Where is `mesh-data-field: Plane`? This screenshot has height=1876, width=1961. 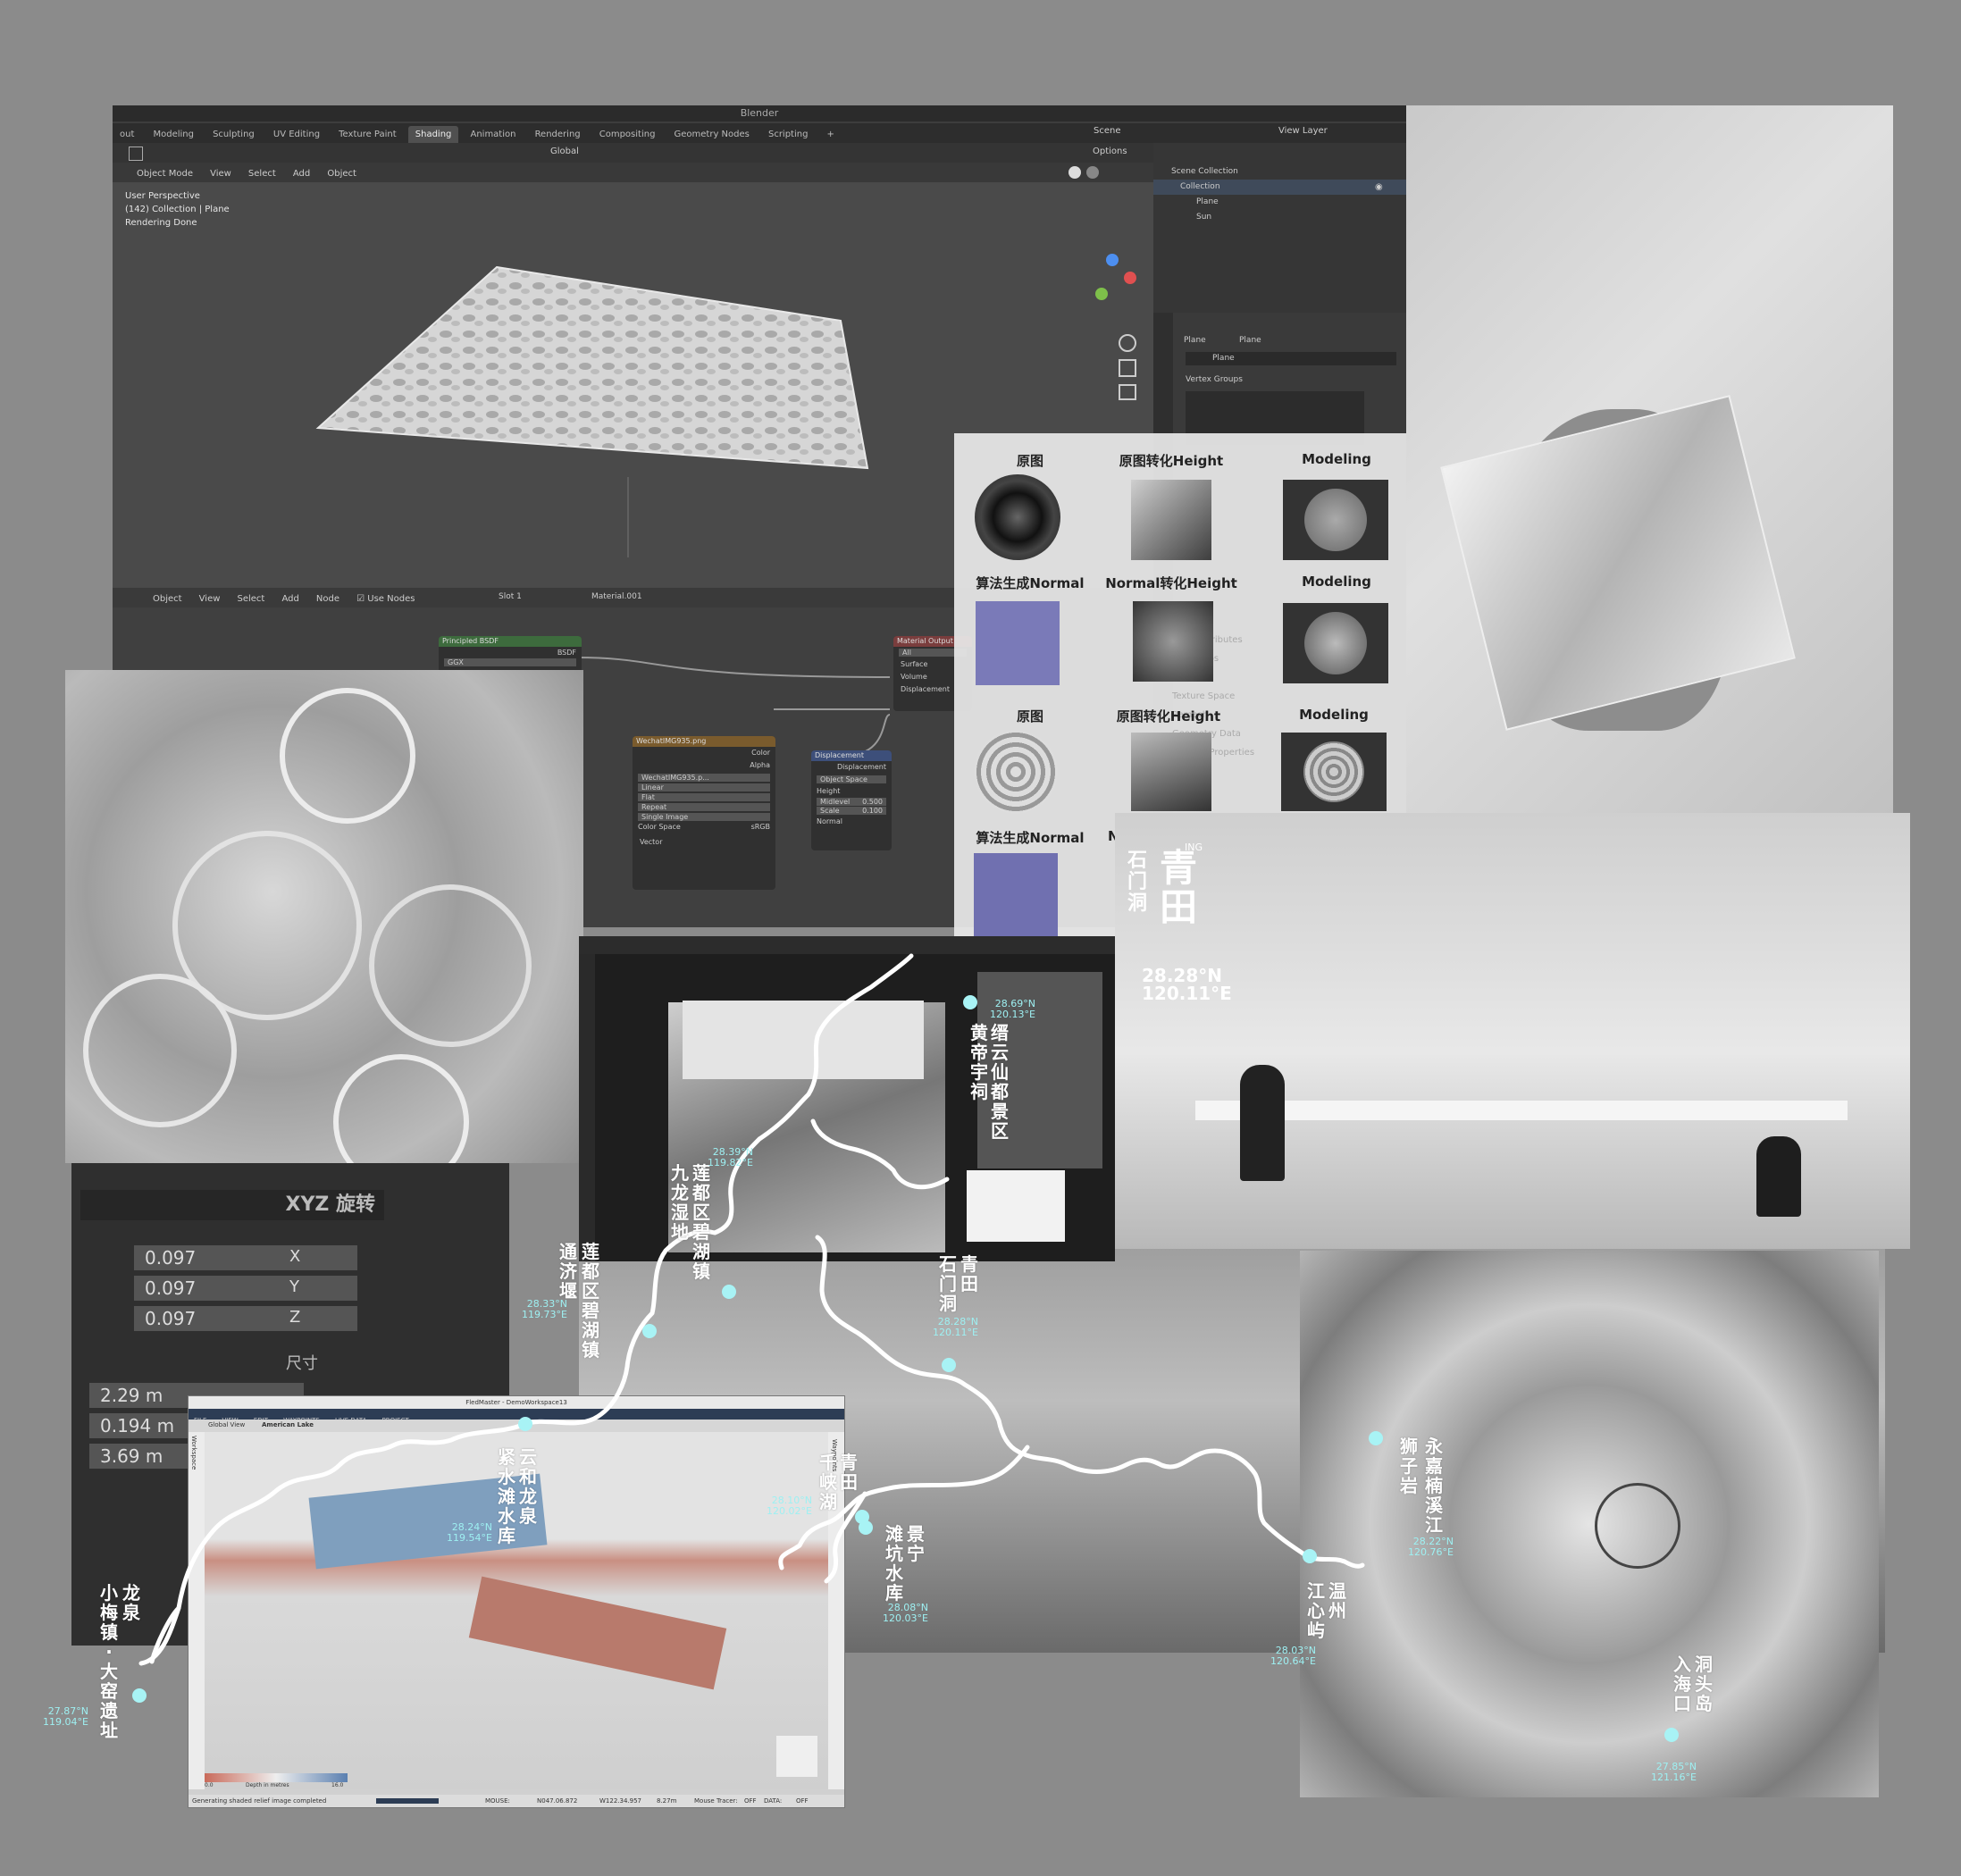 mesh-data-field: Plane is located at coordinates (1291, 358).